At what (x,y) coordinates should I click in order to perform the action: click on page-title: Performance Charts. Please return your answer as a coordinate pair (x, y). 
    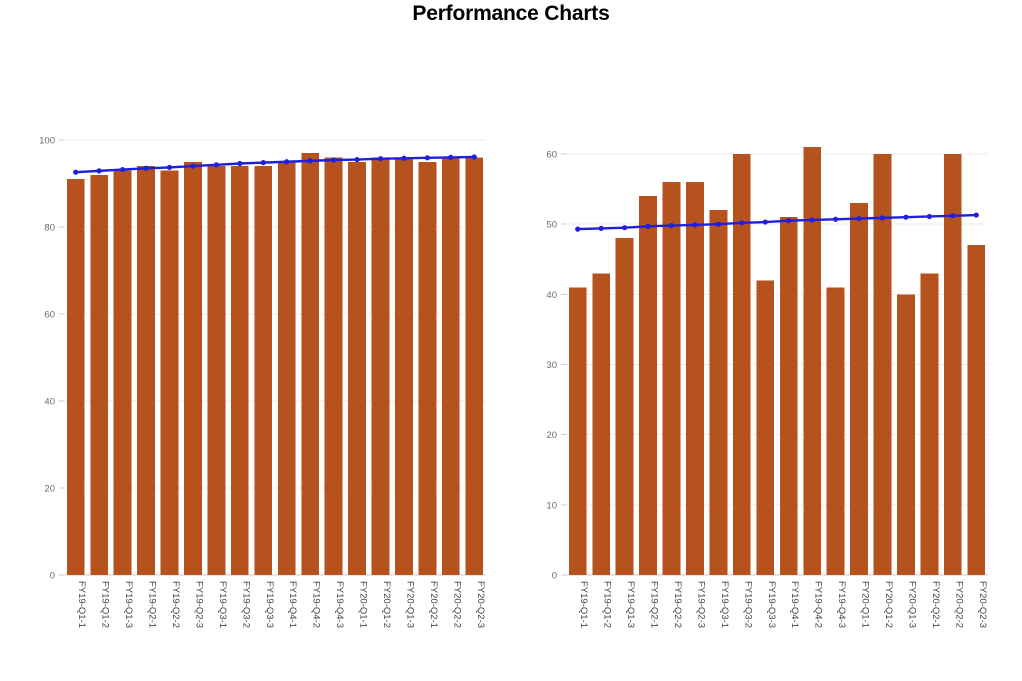
    Looking at the image, I should click on (511, 13).